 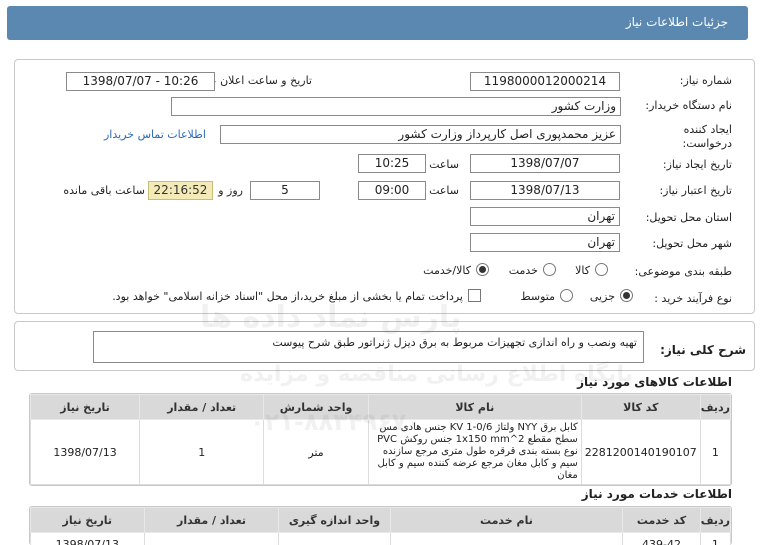 I want to click on creator-label-line1: ایجاد کننده, so click(x=707, y=129).